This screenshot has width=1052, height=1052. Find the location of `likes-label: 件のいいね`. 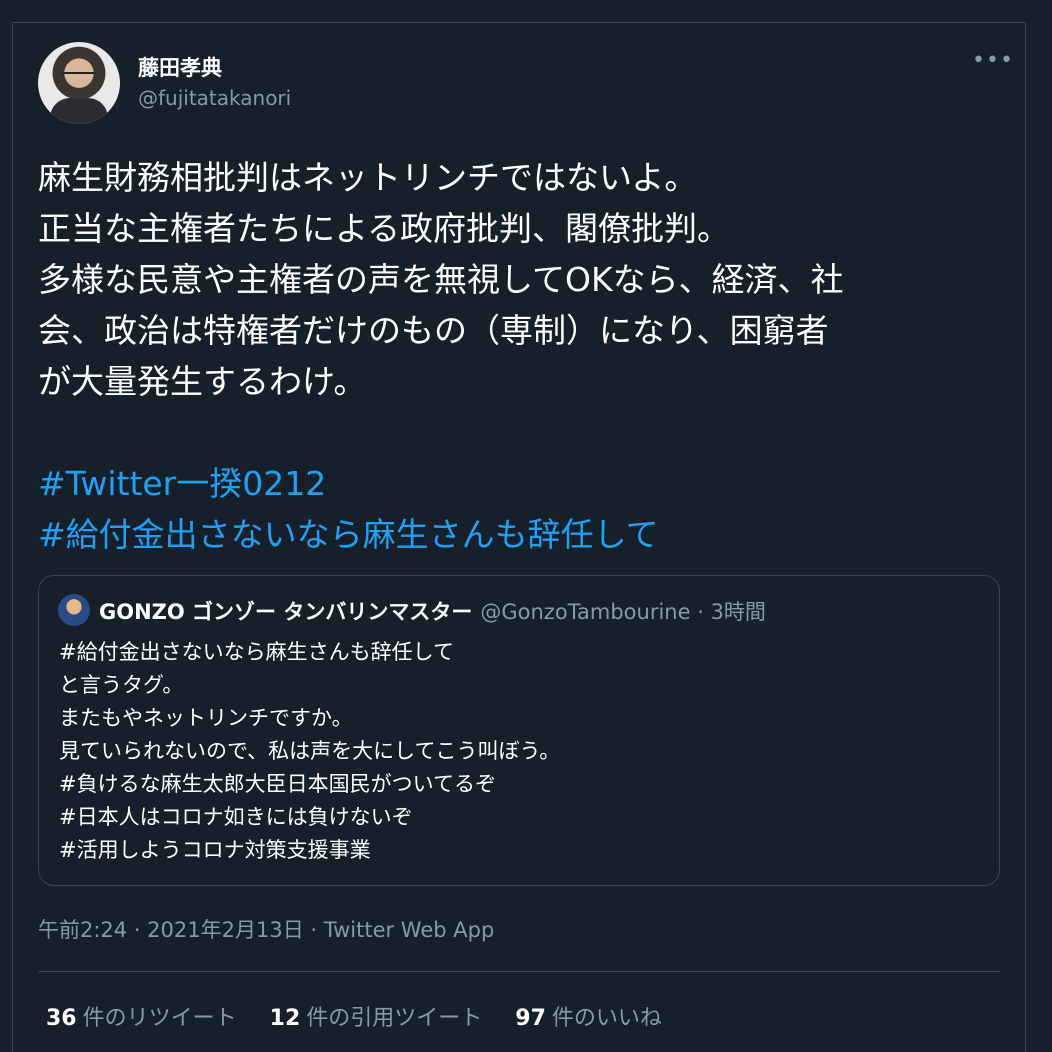

likes-label: 件のいいね is located at coordinates (606, 1018).